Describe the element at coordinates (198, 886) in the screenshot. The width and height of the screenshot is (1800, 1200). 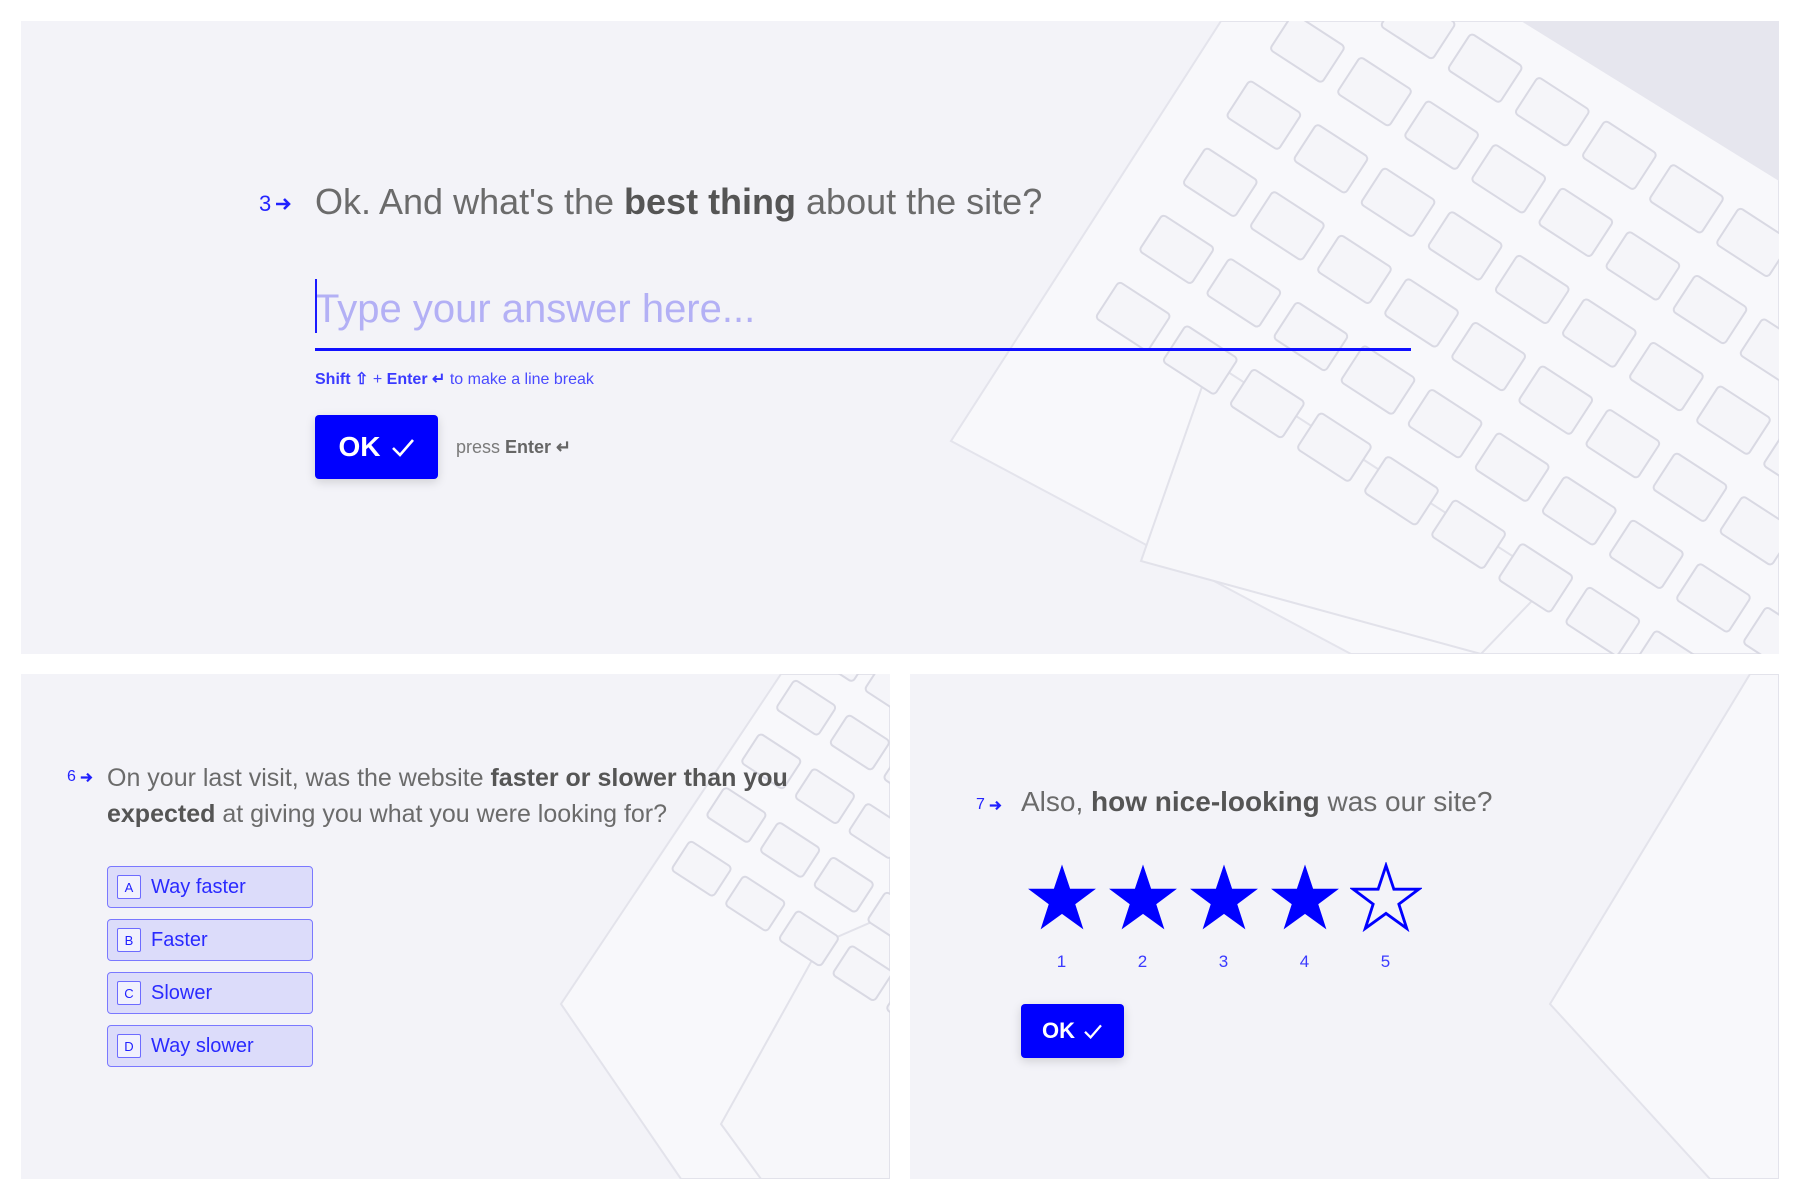
I see `choice-label: Way faster` at that location.